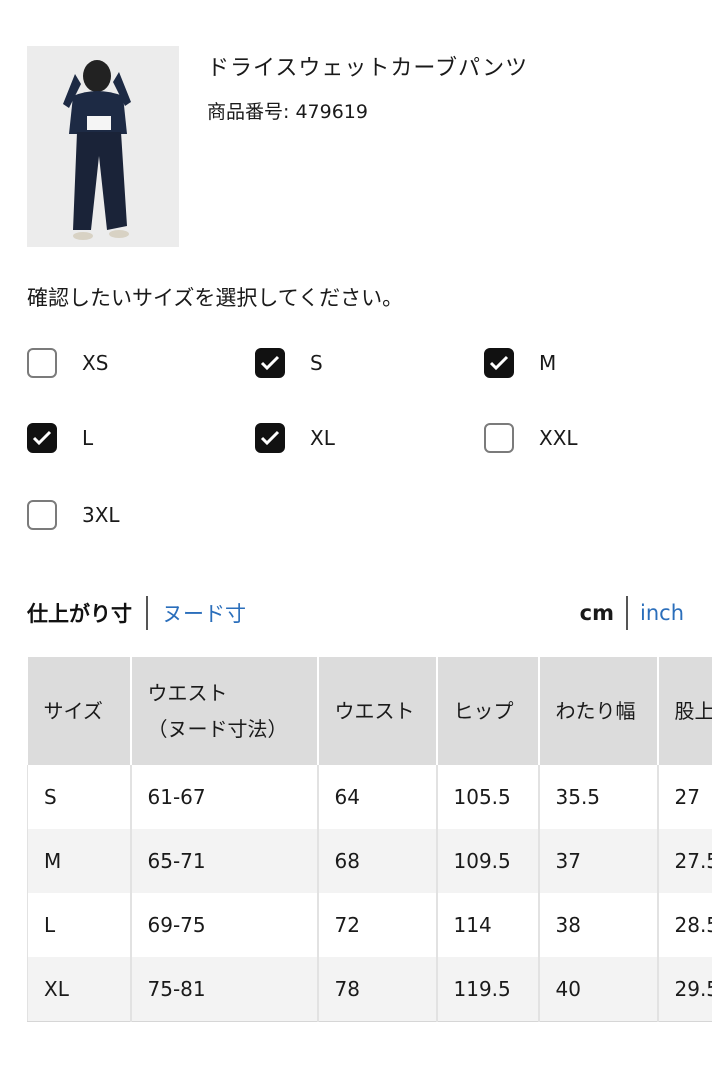 The image size is (712, 1080). I want to click on table-row: M 65-71 68 109.5 37 27.5, so click(369, 861).